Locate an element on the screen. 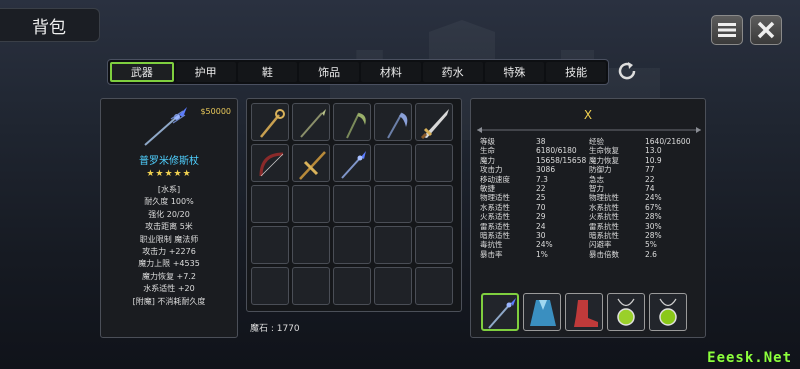 The height and width of the screenshot is (369, 800). equipment-slots is located at coordinates (584, 312).